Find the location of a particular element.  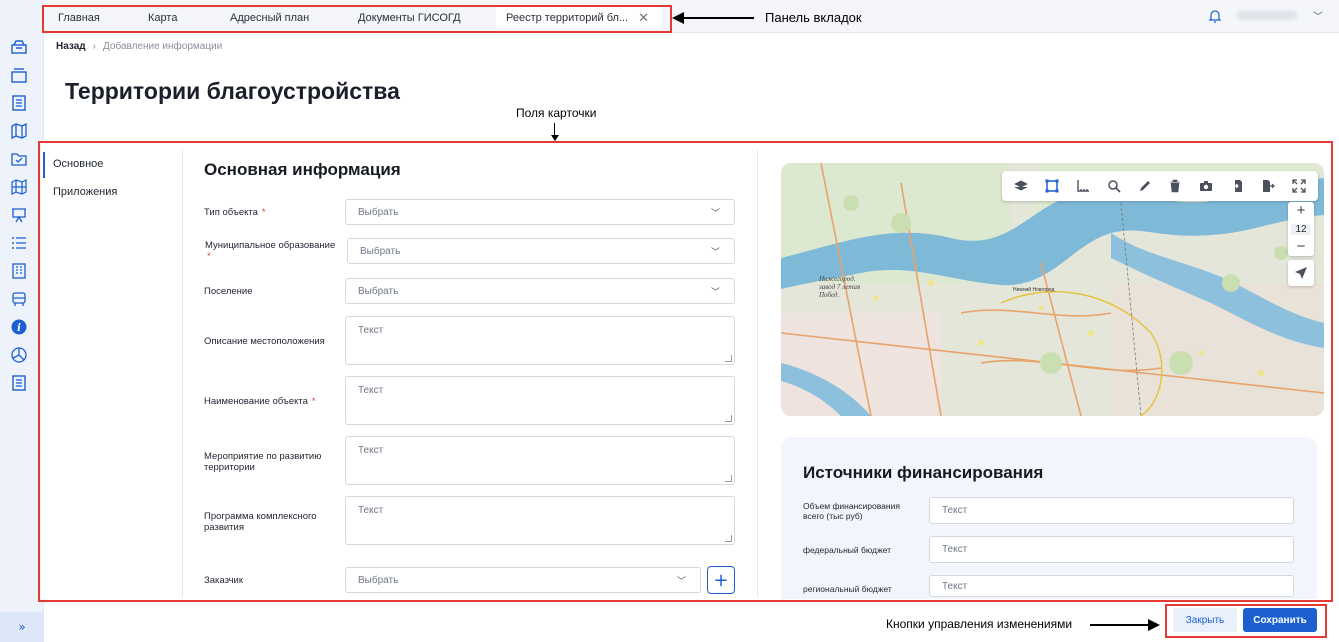

bullet-list-icon is located at coordinates (19, 243).